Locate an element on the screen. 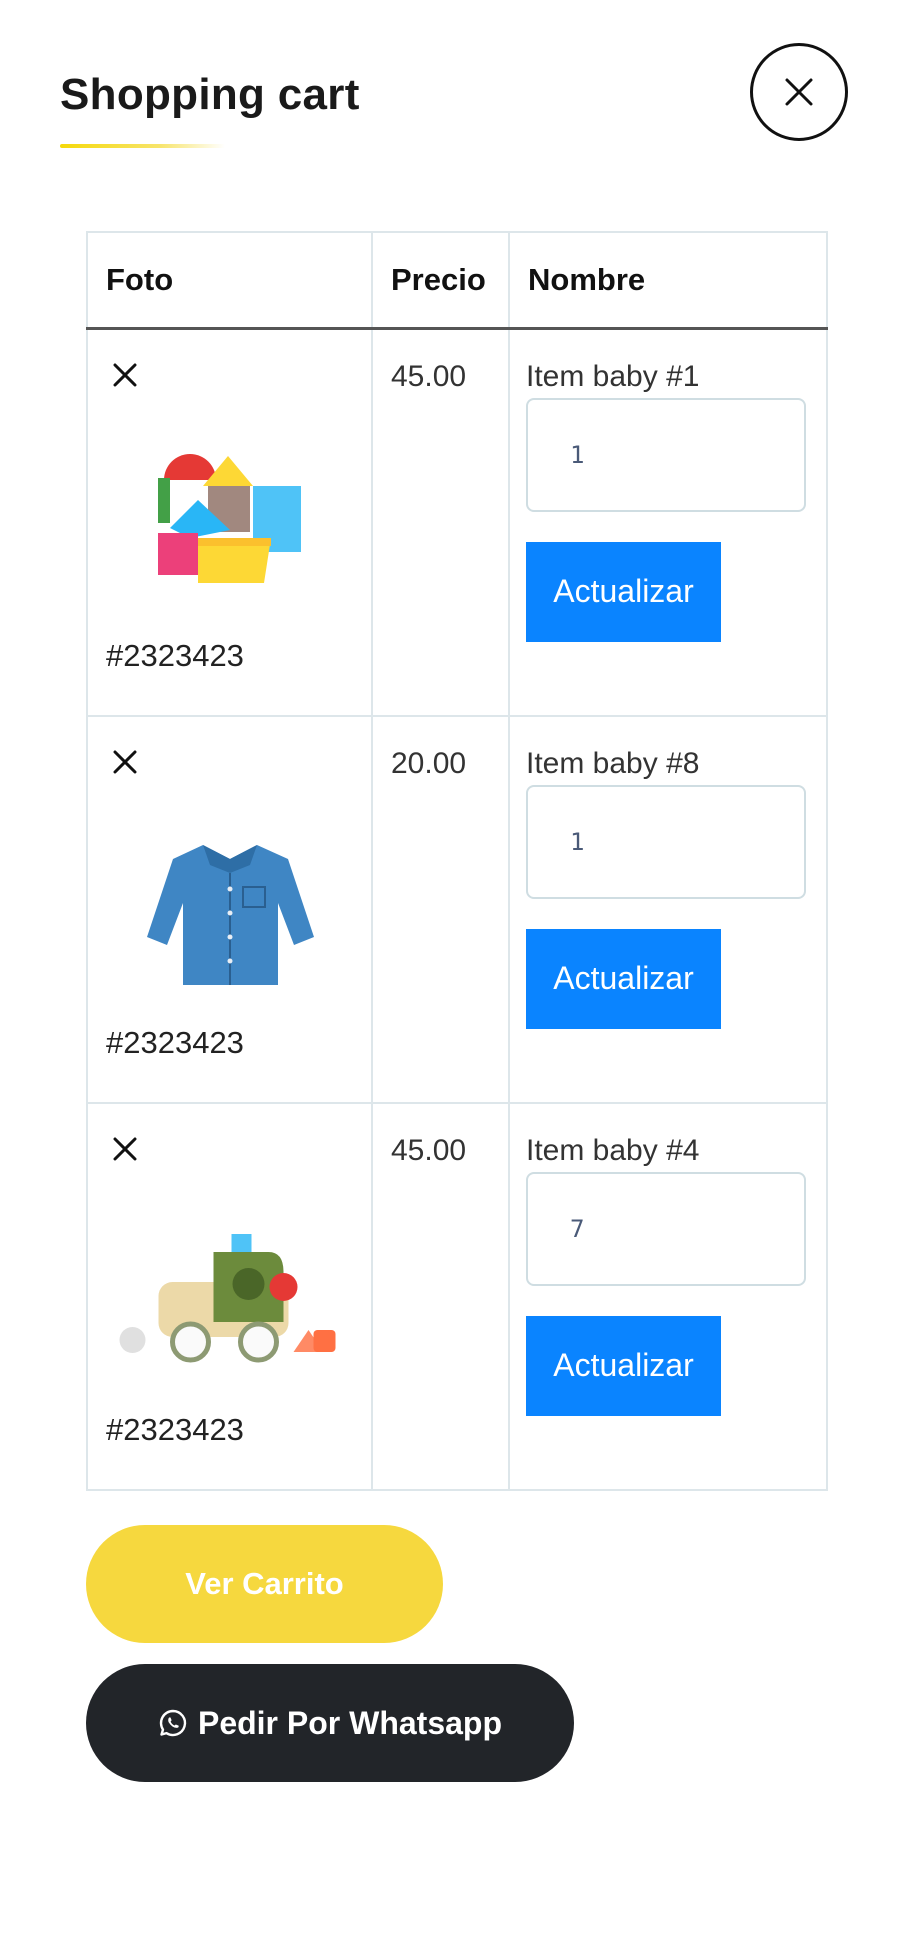 The image size is (900, 1945). close-cart-button is located at coordinates (799, 92).